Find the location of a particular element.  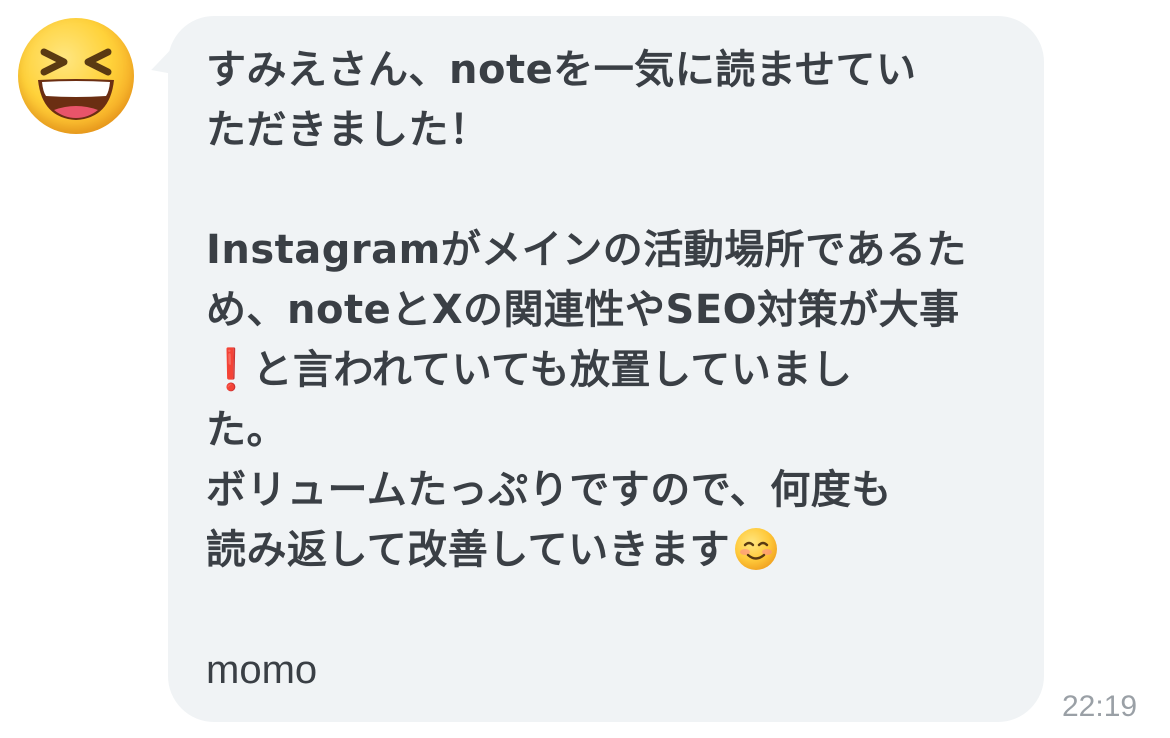

signature: momo is located at coordinates (262, 670).